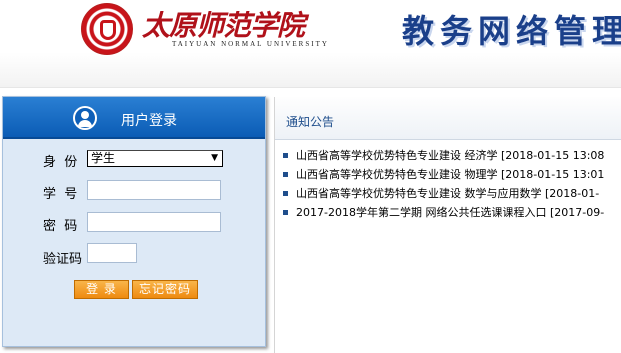 This screenshot has height=353, width=621. I want to click on notice-item: 山西省高等学校优势特色专业建设 经济学 [2018-01-15 13:08, so click(452, 156).